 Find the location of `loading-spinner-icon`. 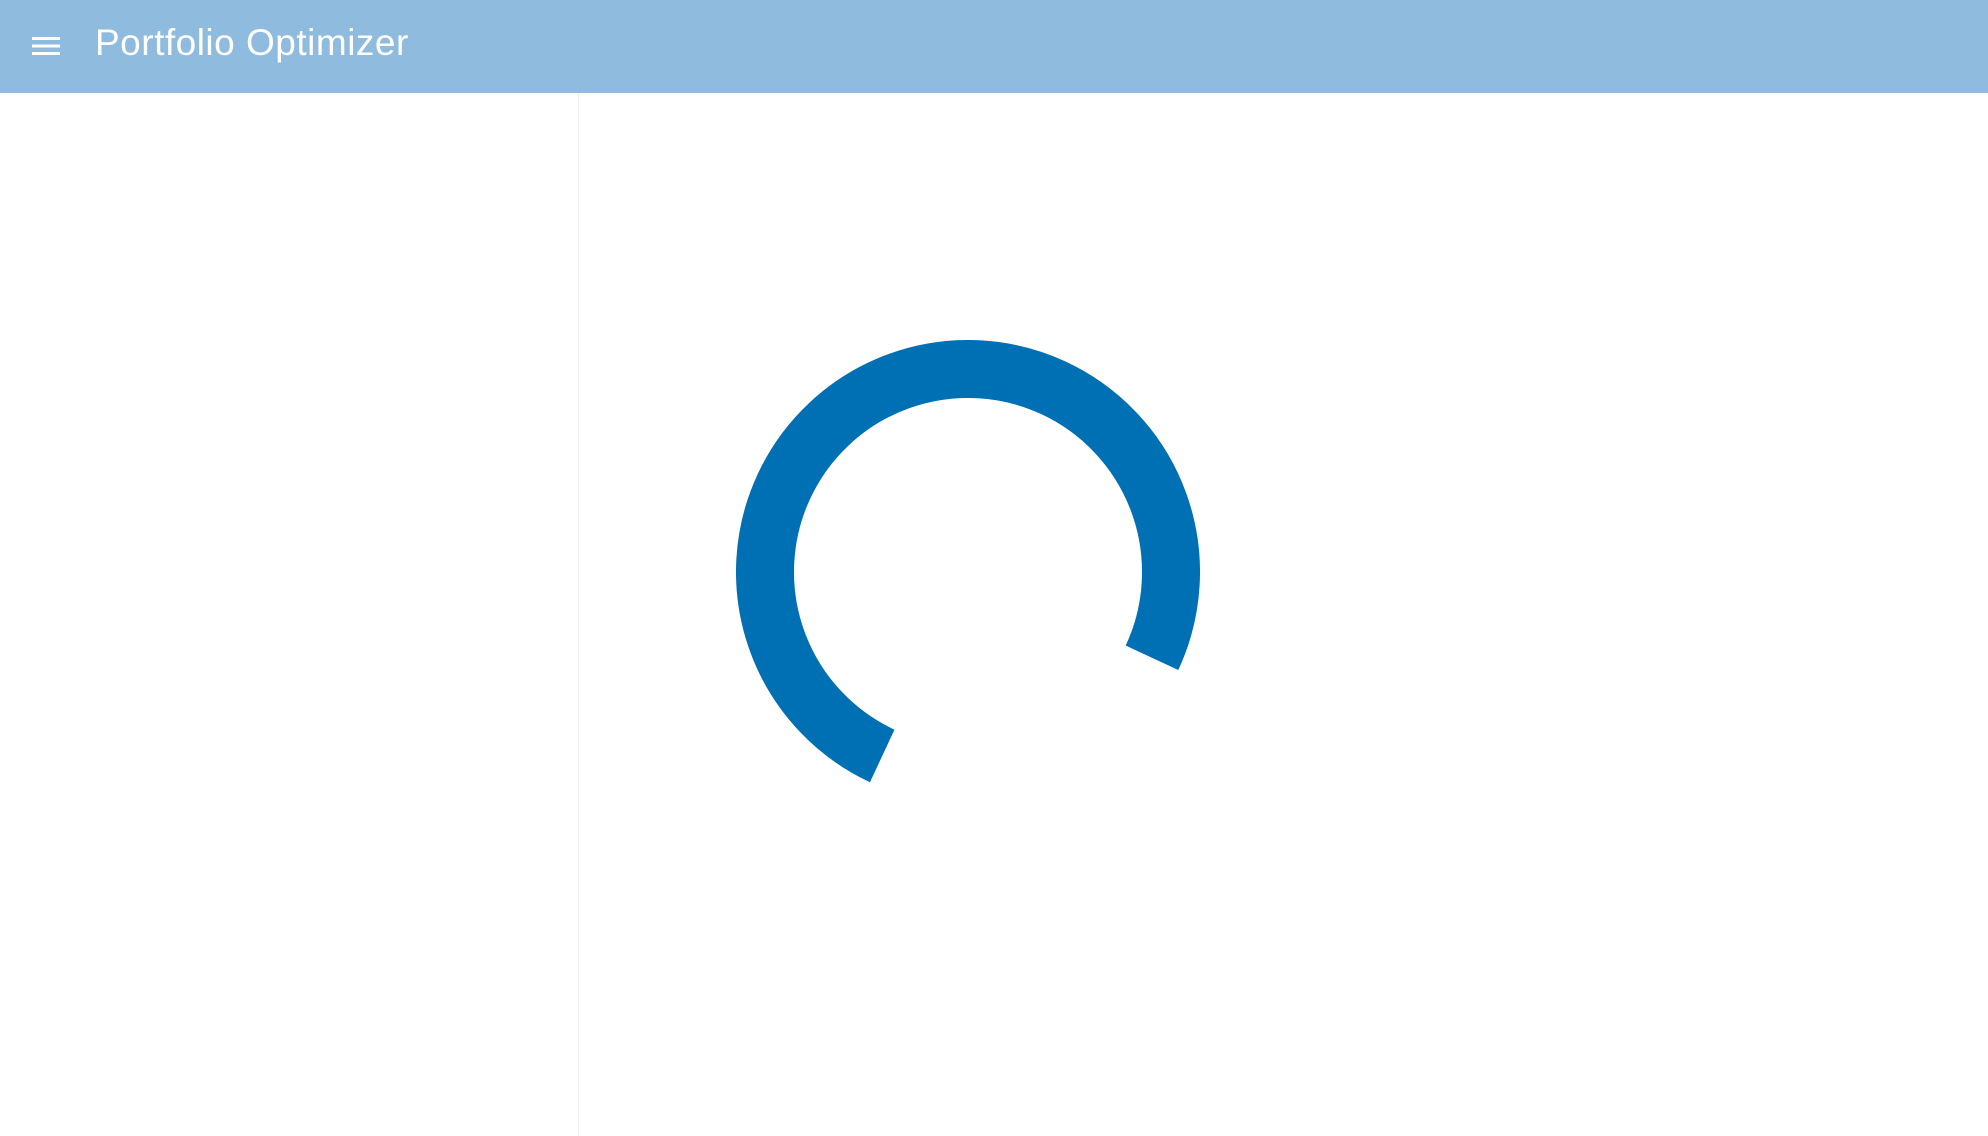

loading-spinner-icon is located at coordinates (968, 561).